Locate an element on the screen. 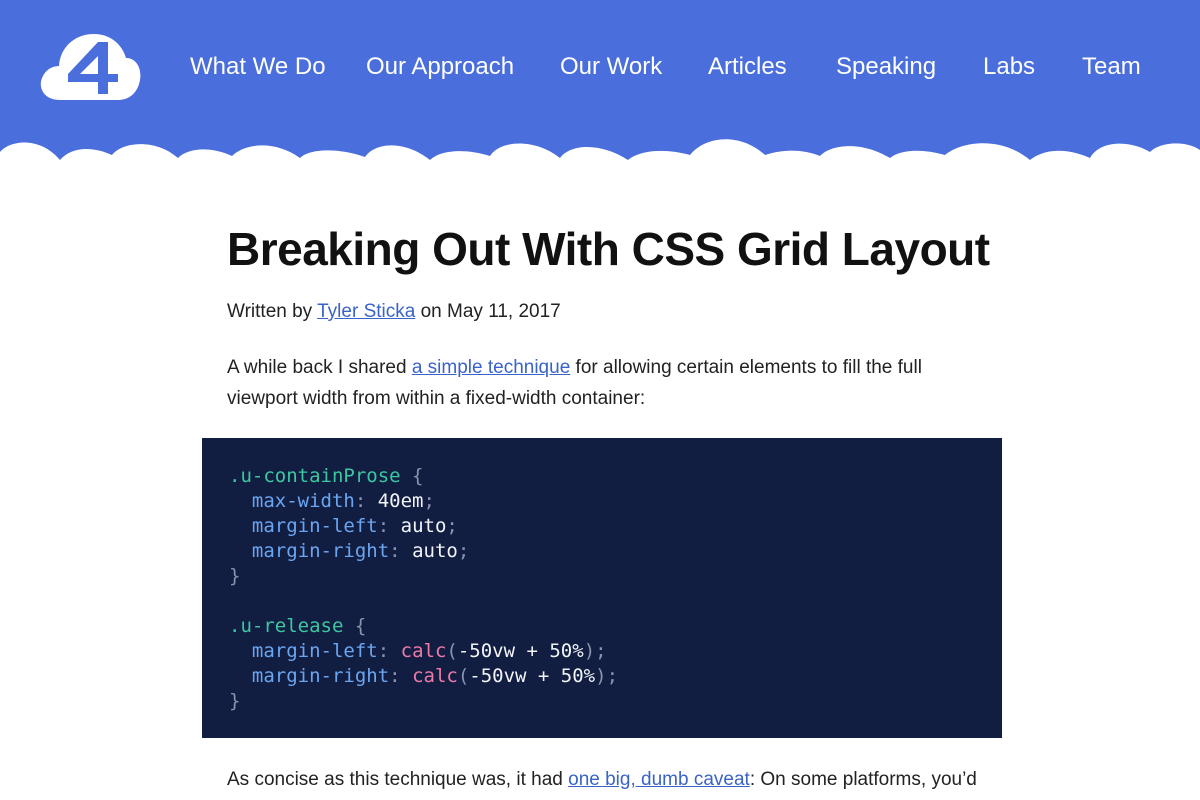 The image size is (1200, 800). article-title: Breaking Out With CSS Grid Layout is located at coordinates (608, 249).